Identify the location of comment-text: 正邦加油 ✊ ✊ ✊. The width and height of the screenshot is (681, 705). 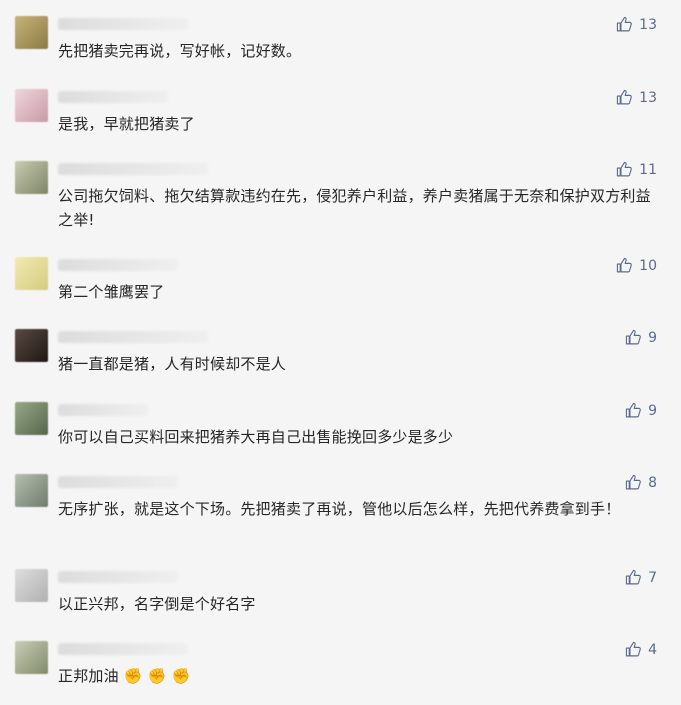
(358, 676).